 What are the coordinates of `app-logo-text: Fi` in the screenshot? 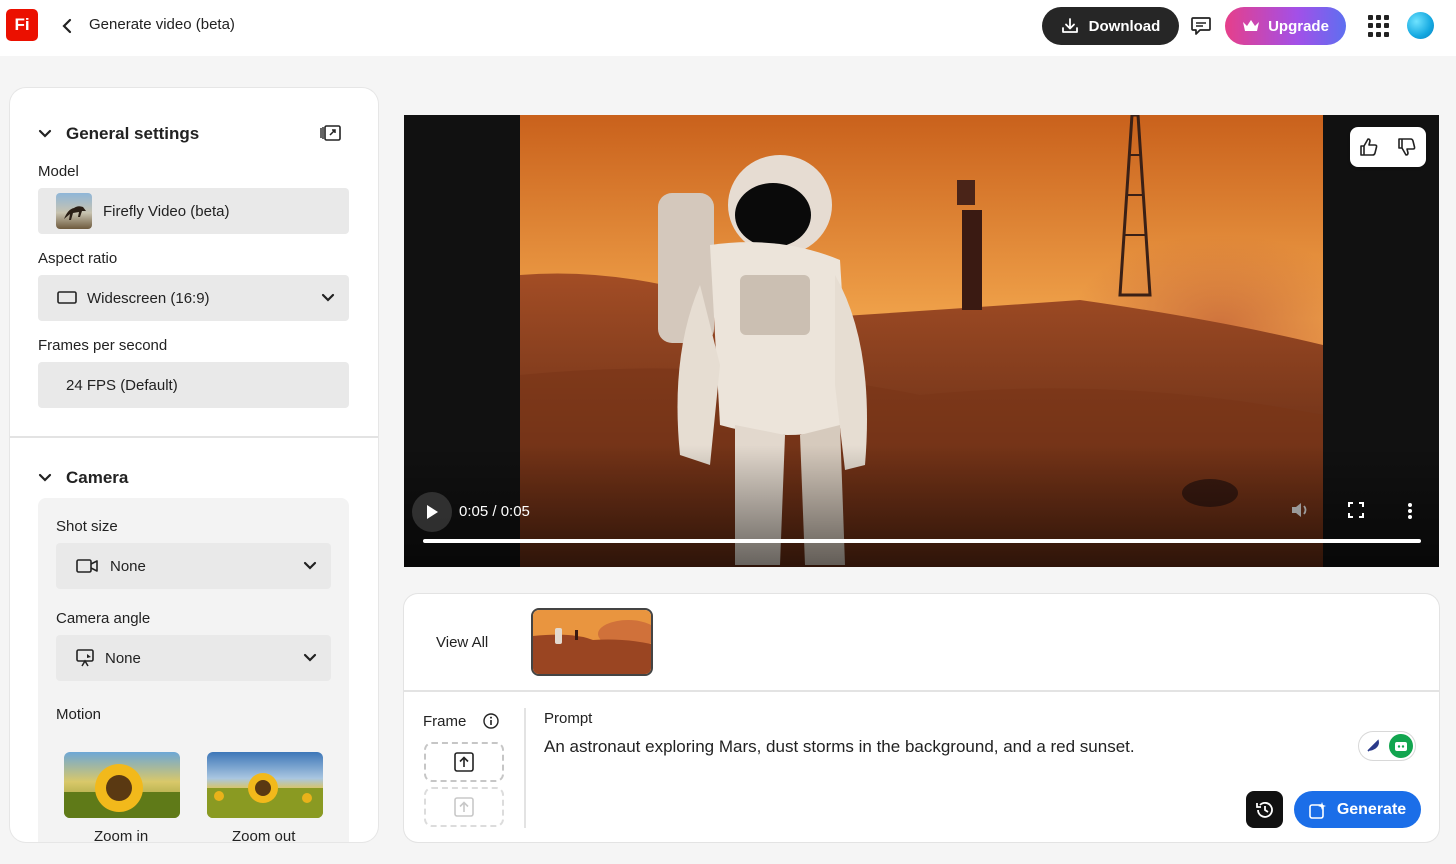 It's located at (22, 24).